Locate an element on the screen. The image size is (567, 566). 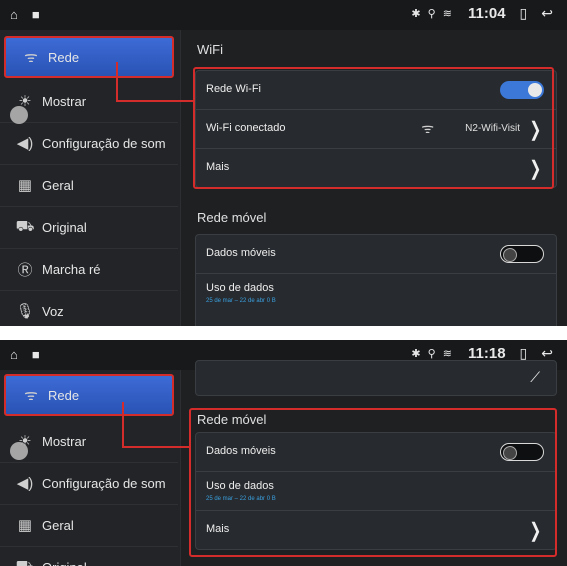
row-label: Wi-Fi conectado is located at coordinates (246, 128).